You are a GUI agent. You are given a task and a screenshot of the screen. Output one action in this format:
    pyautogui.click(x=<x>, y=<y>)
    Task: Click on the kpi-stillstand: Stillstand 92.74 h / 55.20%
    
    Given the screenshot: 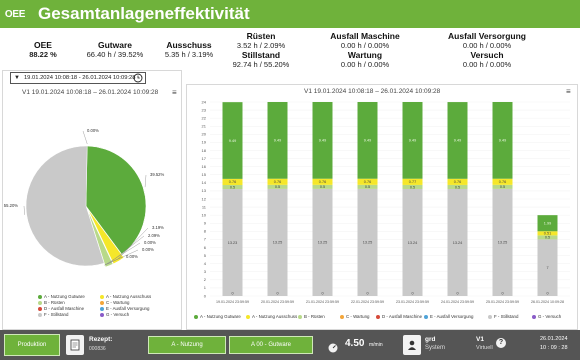 What is the action you would take?
    pyautogui.click(x=261, y=59)
    